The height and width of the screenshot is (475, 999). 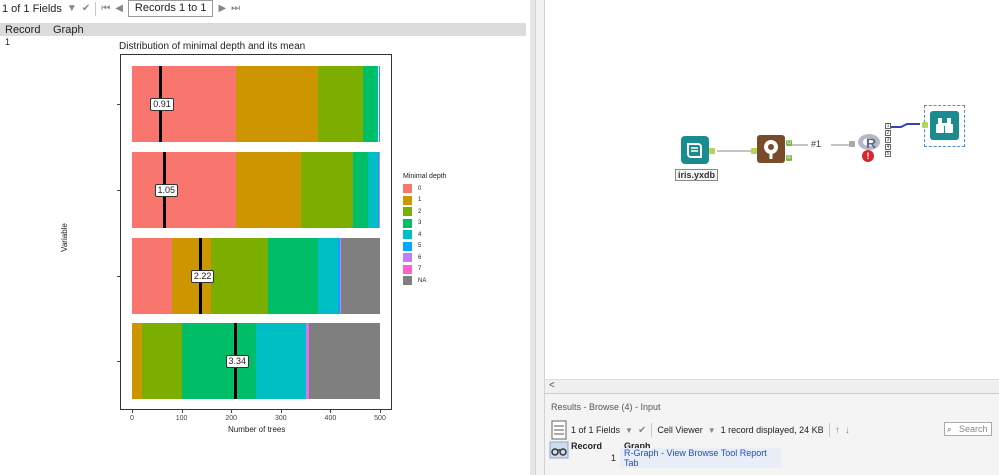 I want to click on connection-label: #1, so click(x=816, y=144).